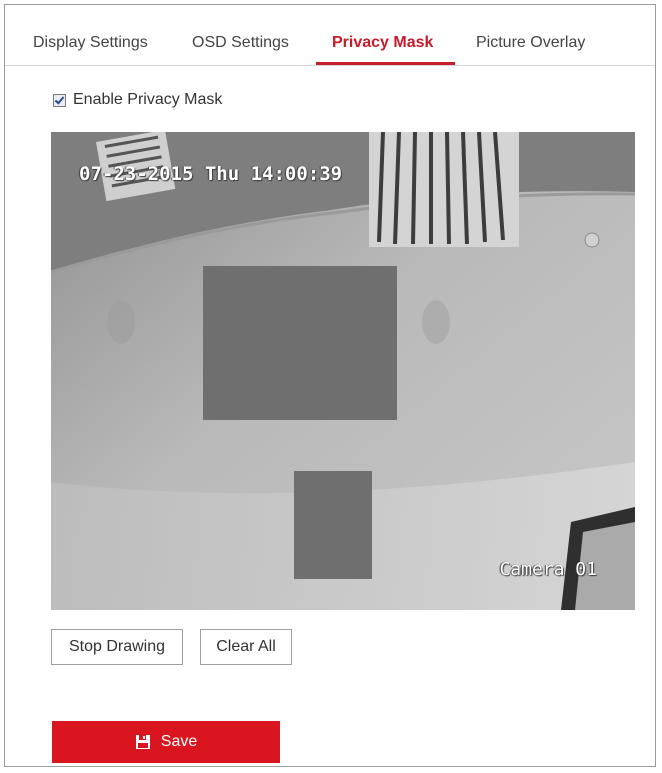 This screenshot has width=662, height=773. I want to click on save-button-label: Save, so click(179, 741).